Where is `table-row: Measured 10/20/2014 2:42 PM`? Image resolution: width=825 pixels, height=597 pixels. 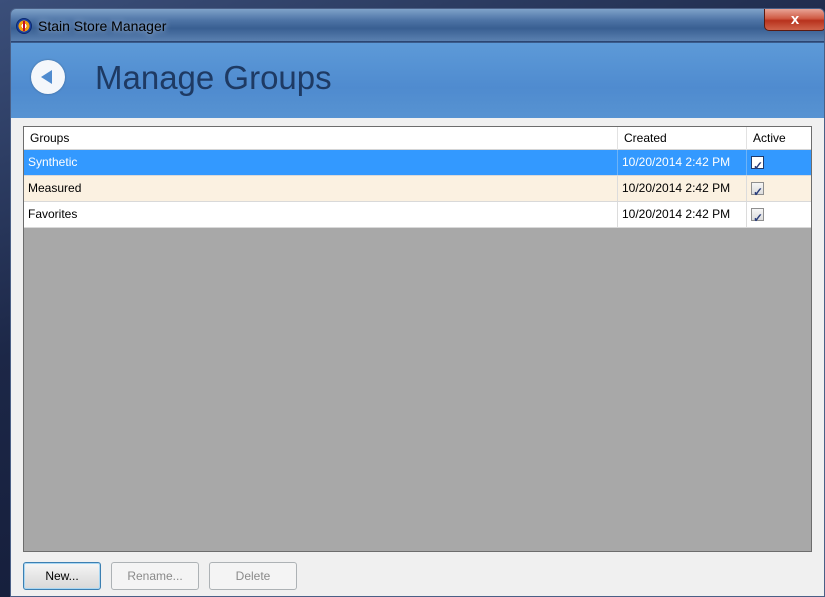
table-row: Measured 10/20/2014 2:42 PM is located at coordinates (417, 189).